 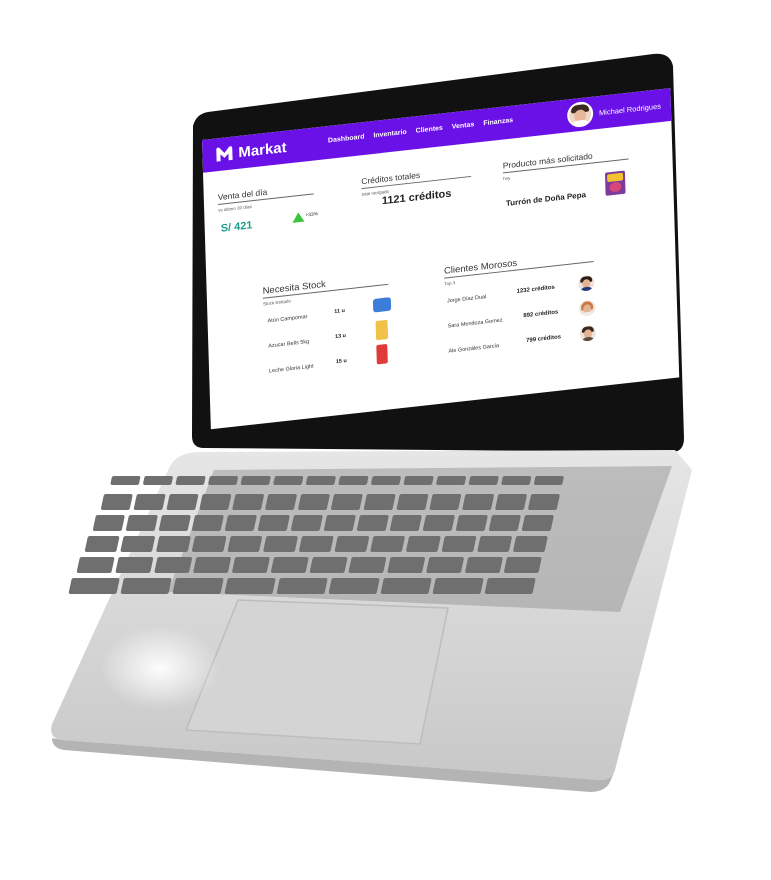 I want to click on user-name: Michael Rodrigues, so click(x=630, y=109).